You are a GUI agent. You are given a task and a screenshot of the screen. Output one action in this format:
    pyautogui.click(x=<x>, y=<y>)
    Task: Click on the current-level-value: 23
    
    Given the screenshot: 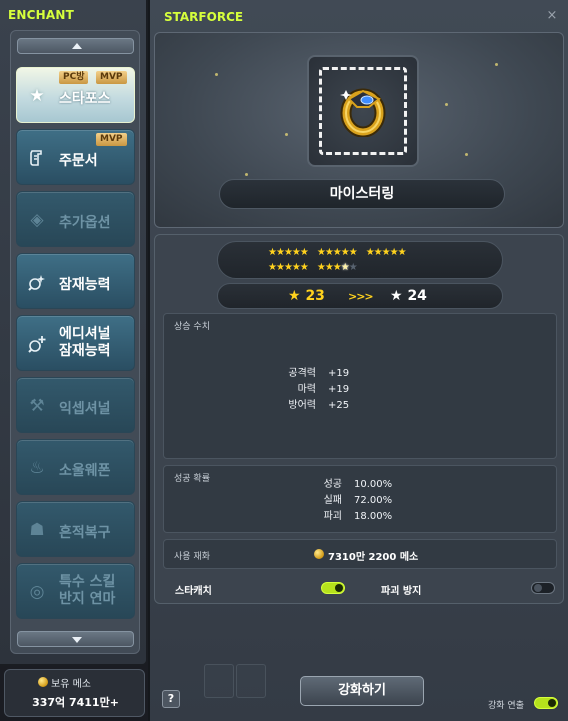 What is the action you would take?
    pyautogui.click(x=315, y=296)
    